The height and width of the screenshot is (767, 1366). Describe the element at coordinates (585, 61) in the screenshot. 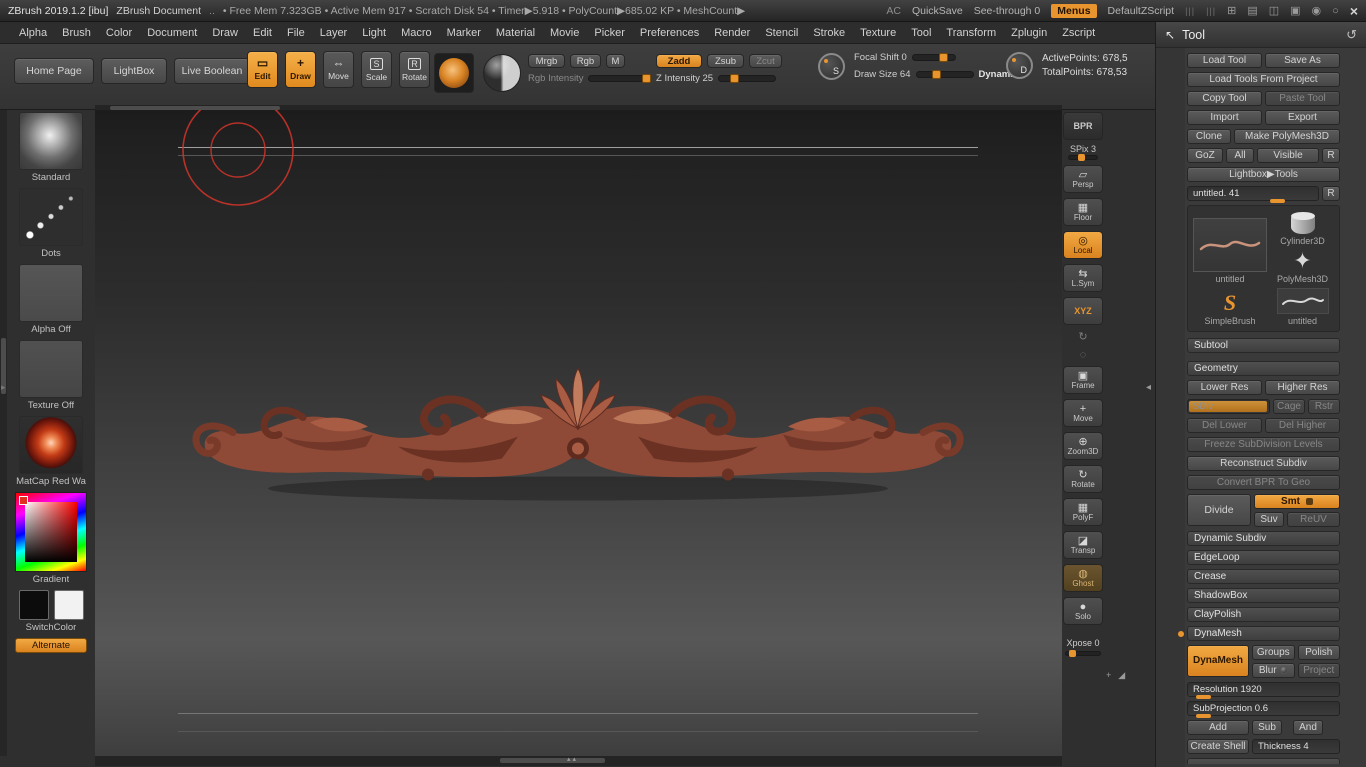

I see `rgb-button: Rgb` at that location.